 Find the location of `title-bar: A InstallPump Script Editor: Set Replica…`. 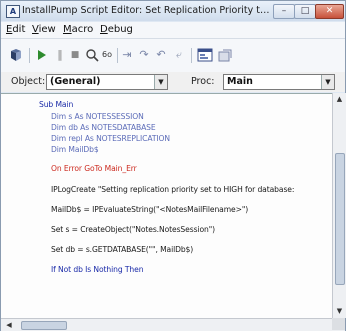

title-bar: A InstallPump Script Editor: Set Replica… is located at coordinates (173, 11).